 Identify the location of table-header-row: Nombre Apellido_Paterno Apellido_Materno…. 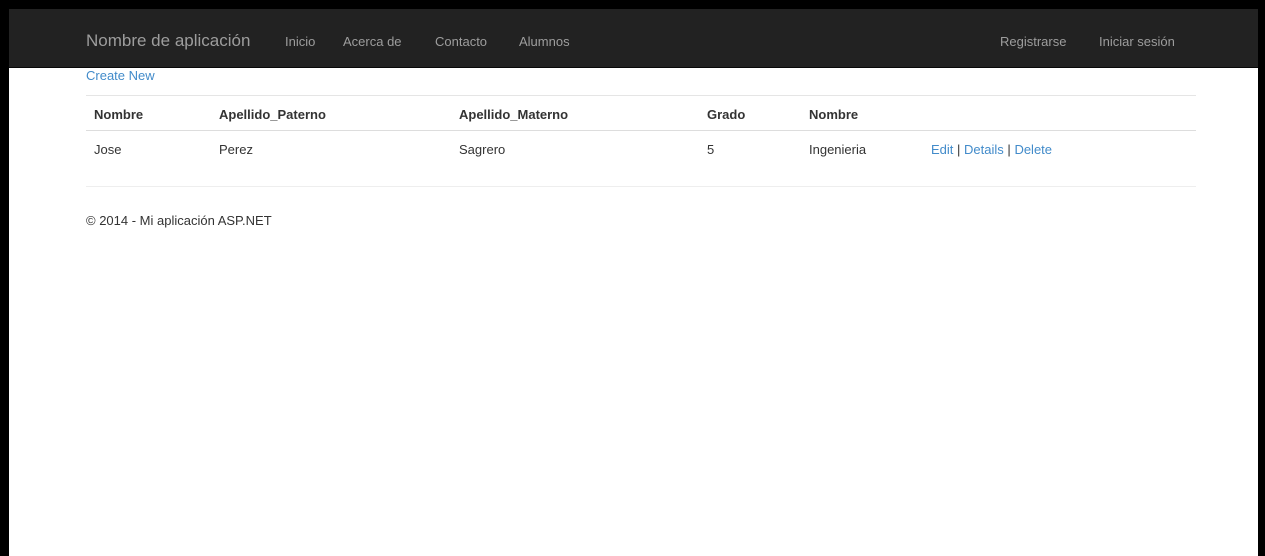
(641, 113).